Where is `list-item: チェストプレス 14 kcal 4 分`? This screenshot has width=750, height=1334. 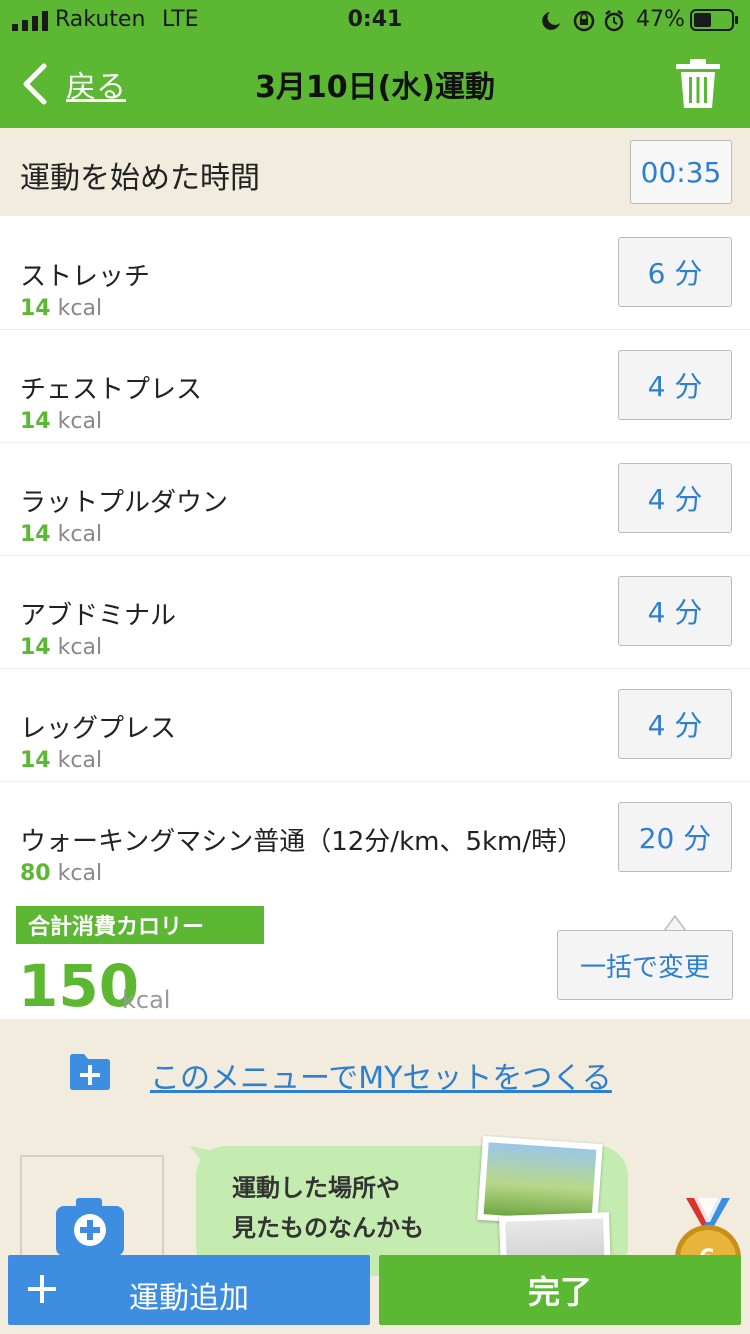 list-item: チェストプレス 14 kcal 4 分 is located at coordinates (375, 386).